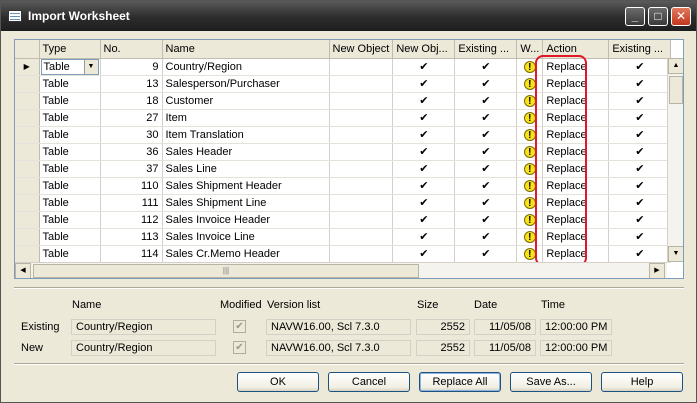 Image resolution: width=697 pixels, height=403 pixels. I want to click on column-header-name: Name, so click(246, 49).